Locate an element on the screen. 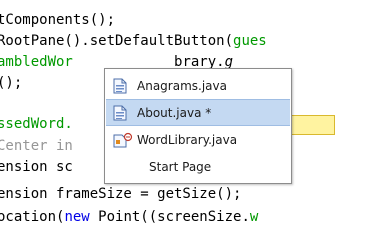 The image size is (367, 242). switcher-item-anagrams: Anagrams.java is located at coordinates (198, 85).